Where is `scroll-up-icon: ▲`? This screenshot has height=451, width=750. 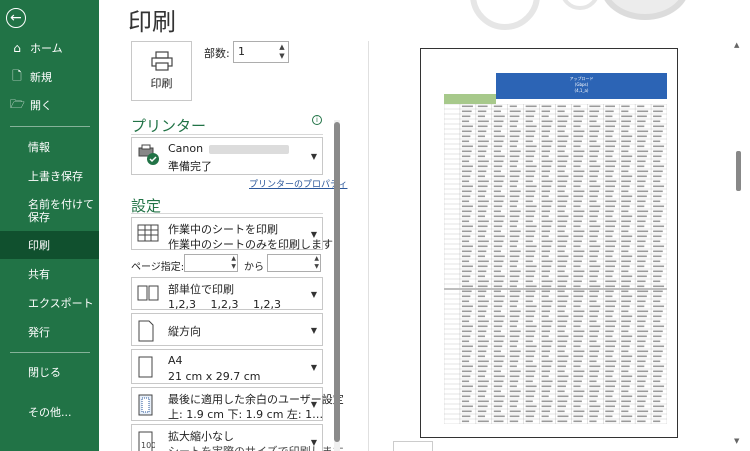 scroll-up-icon: ▲ is located at coordinates (736, 45).